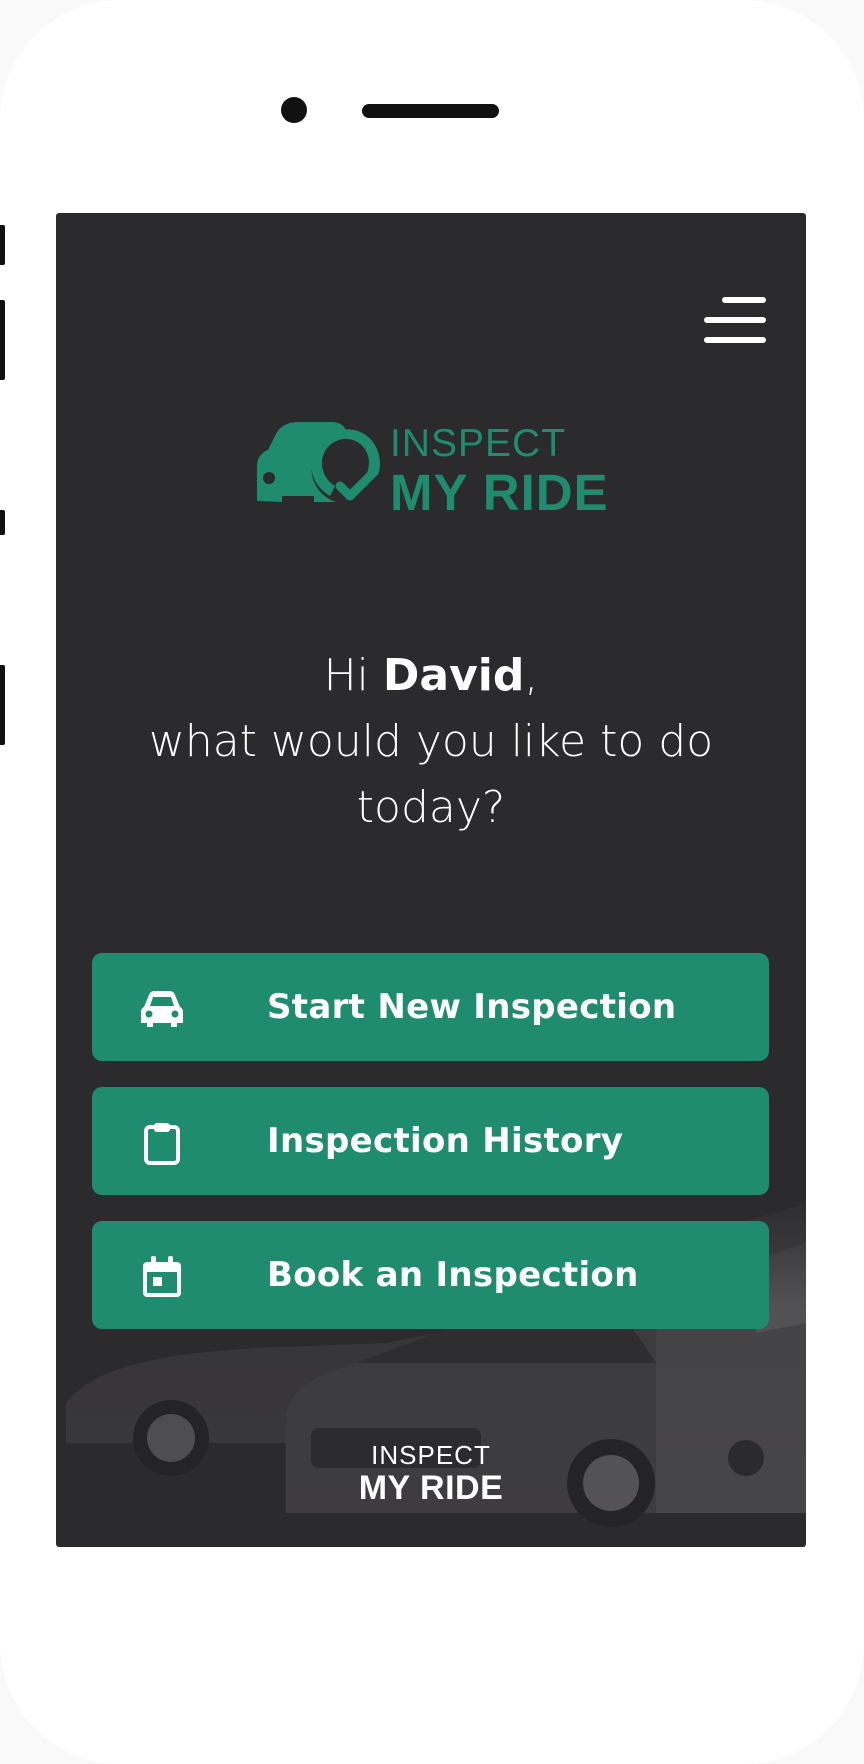 The height and width of the screenshot is (1764, 864). What do you see at coordinates (431, 1455) in the screenshot?
I see `footer-logo-line1: INSPECT` at bounding box center [431, 1455].